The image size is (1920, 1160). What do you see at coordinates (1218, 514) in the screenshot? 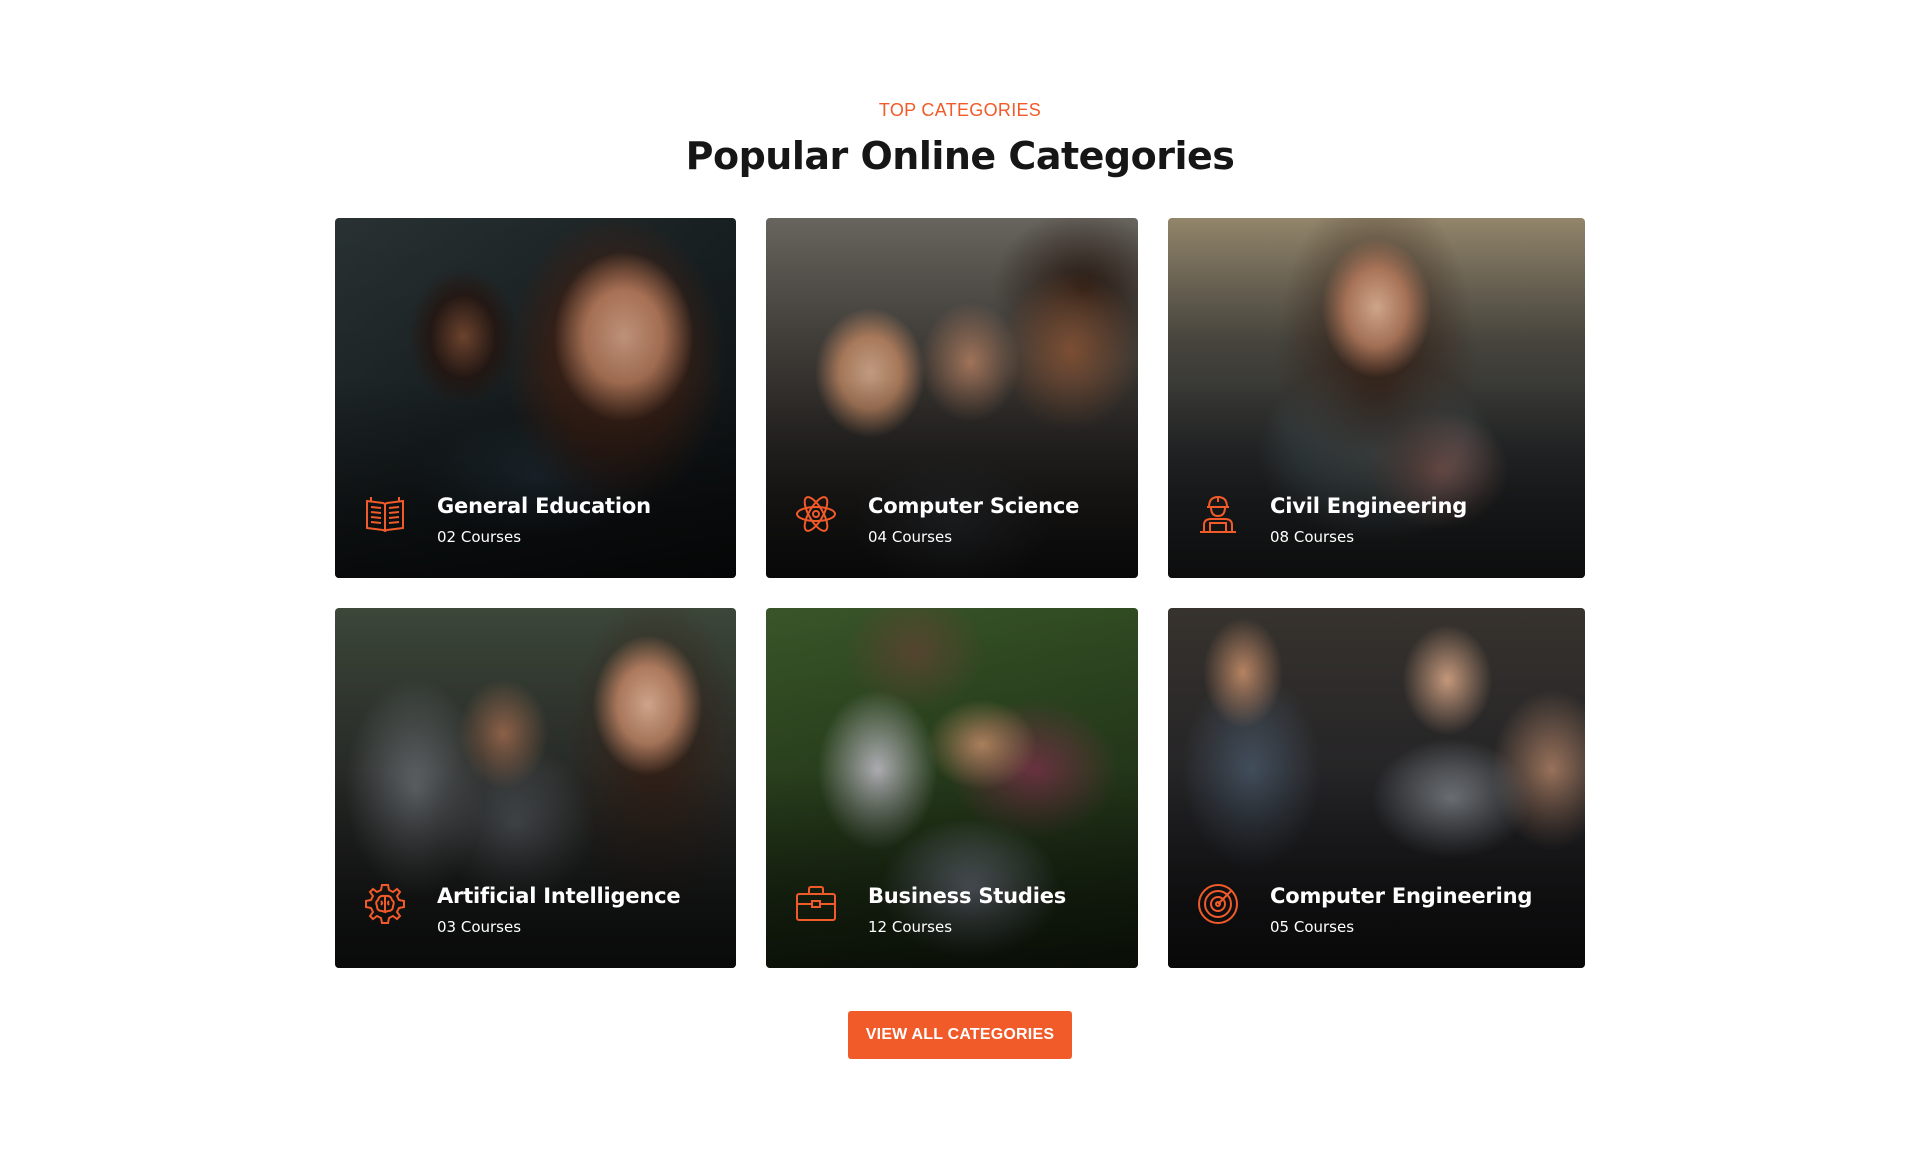
I see `engineer-icon` at bounding box center [1218, 514].